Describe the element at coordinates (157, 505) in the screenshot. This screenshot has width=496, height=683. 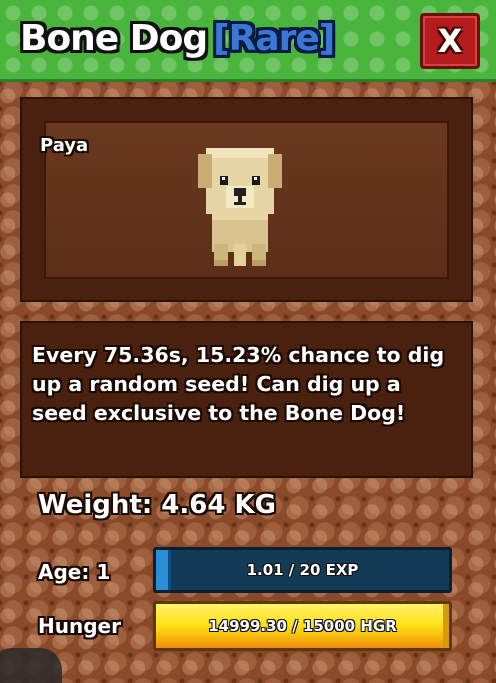
I see `weight-label: Weight: 4.64 KG` at that location.